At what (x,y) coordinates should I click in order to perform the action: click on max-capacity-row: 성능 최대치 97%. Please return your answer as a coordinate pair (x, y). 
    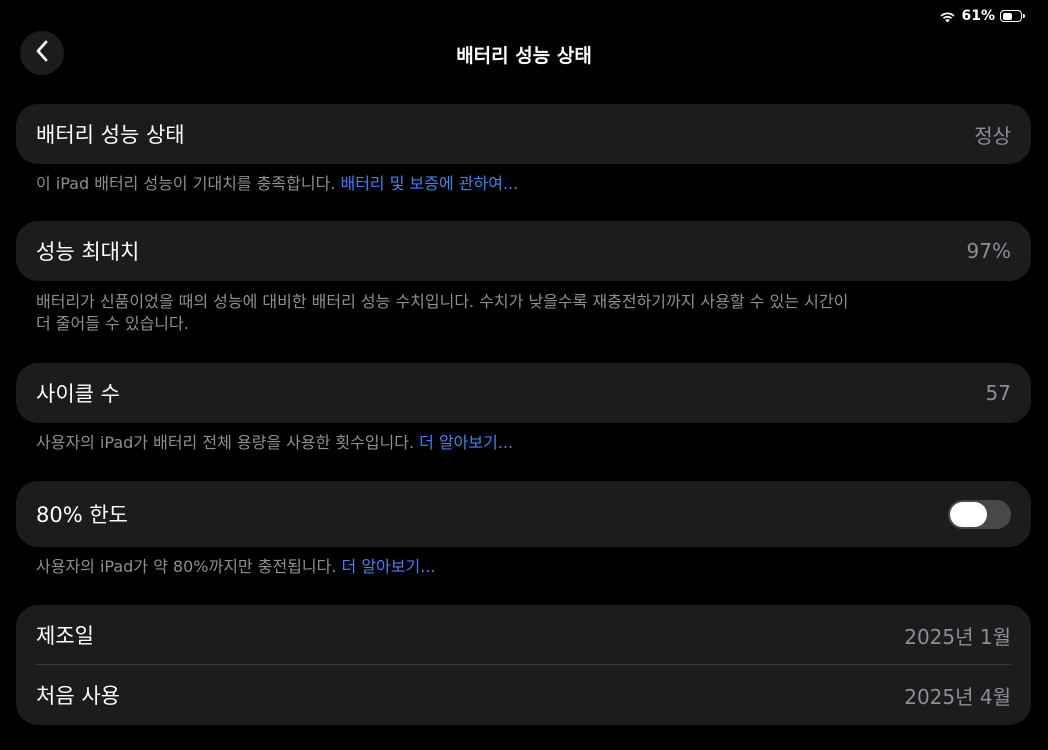
    Looking at the image, I should click on (523, 251).